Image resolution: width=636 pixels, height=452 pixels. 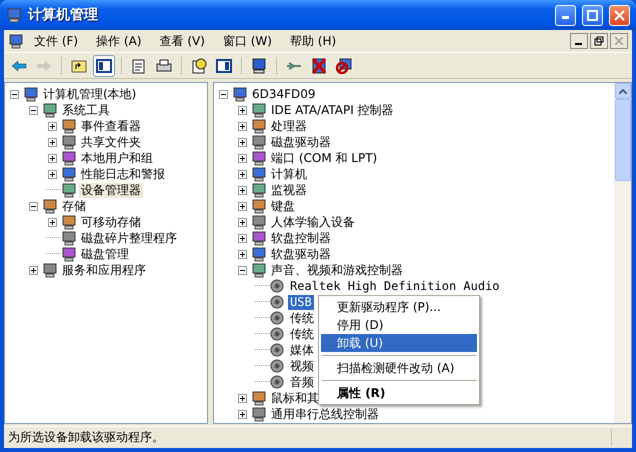 What do you see at coordinates (622, 253) in the screenshot?
I see `scrollbar` at bounding box center [622, 253].